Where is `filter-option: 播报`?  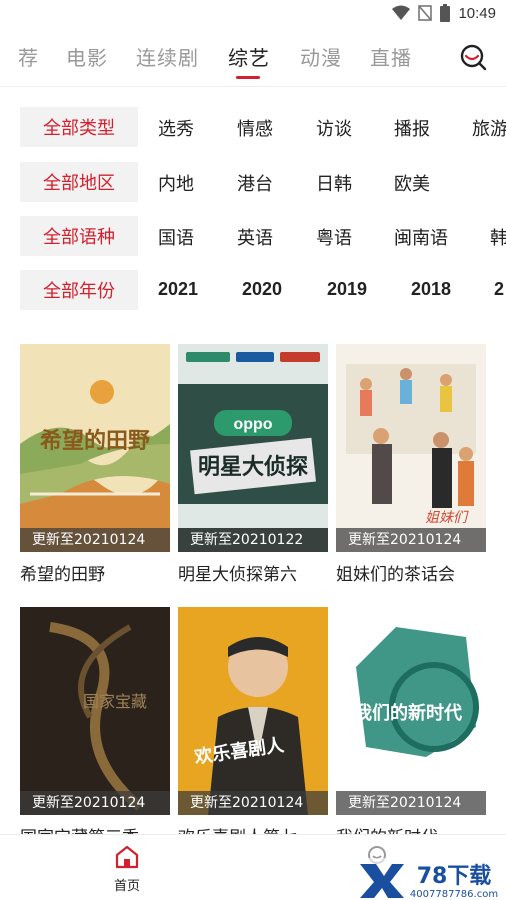
filter-option: 播报 is located at coordinates (412, 128).